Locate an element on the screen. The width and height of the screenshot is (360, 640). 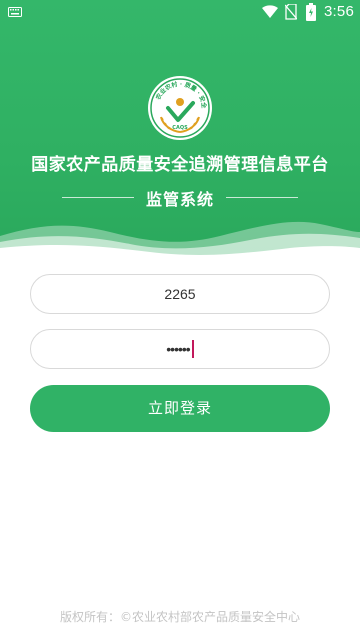
battery-icon is located at coordinates (311, 12).